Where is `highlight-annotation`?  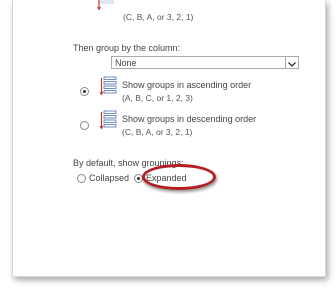 highlight-annotation is located at coordinates (179, 177).